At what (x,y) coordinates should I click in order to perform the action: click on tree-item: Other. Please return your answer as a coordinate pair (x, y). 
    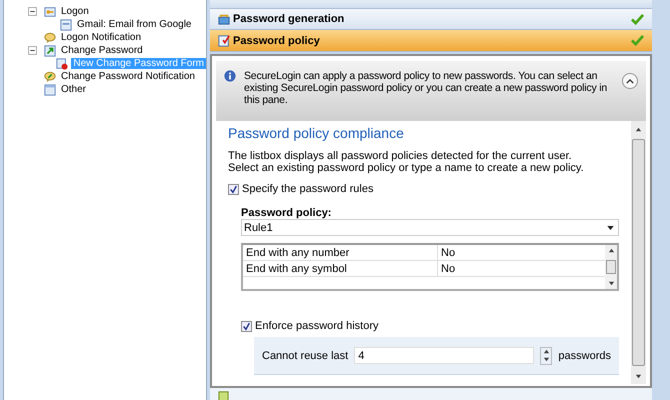
    Looking at the image, I should click on (73, 89).